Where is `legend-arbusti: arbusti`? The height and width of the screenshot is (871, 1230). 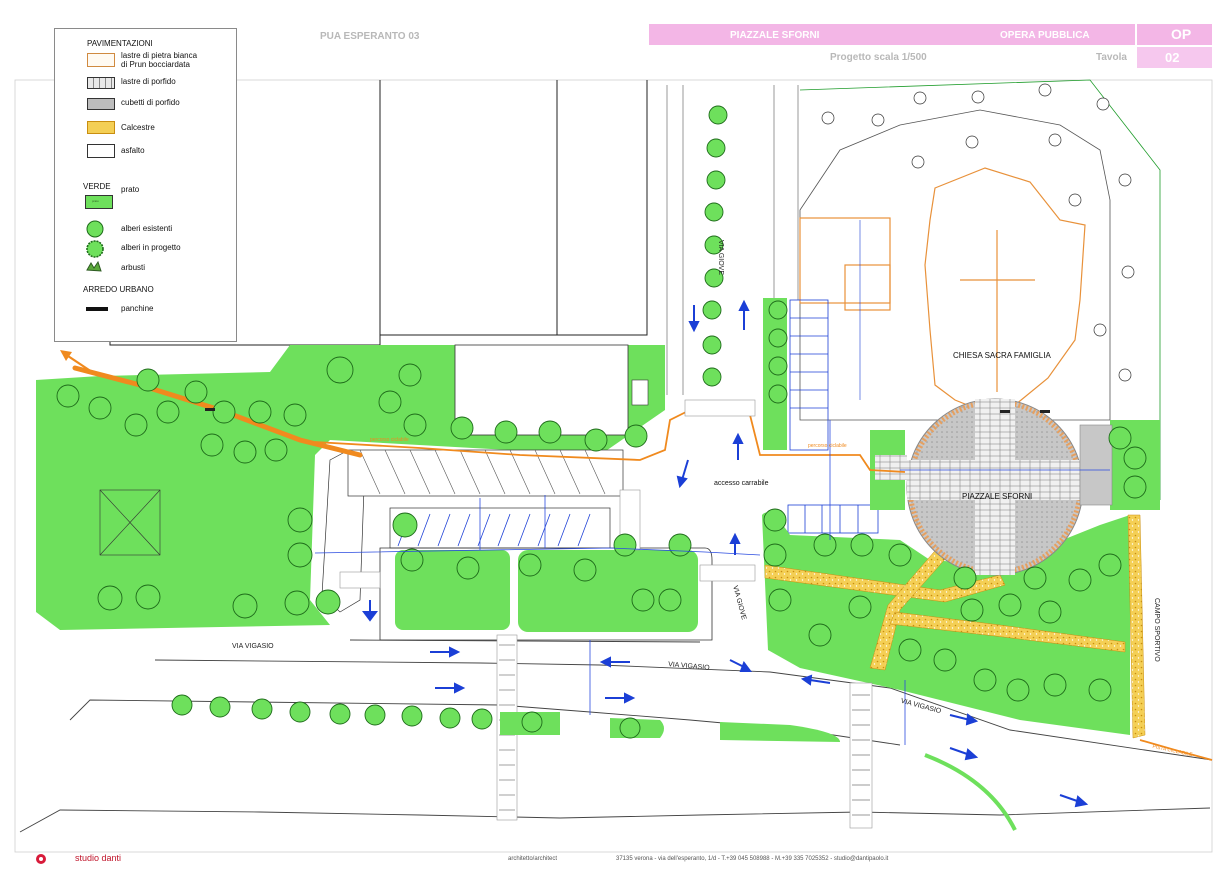
legend-arbusti: arbusti is located at coordinates (133, 267).